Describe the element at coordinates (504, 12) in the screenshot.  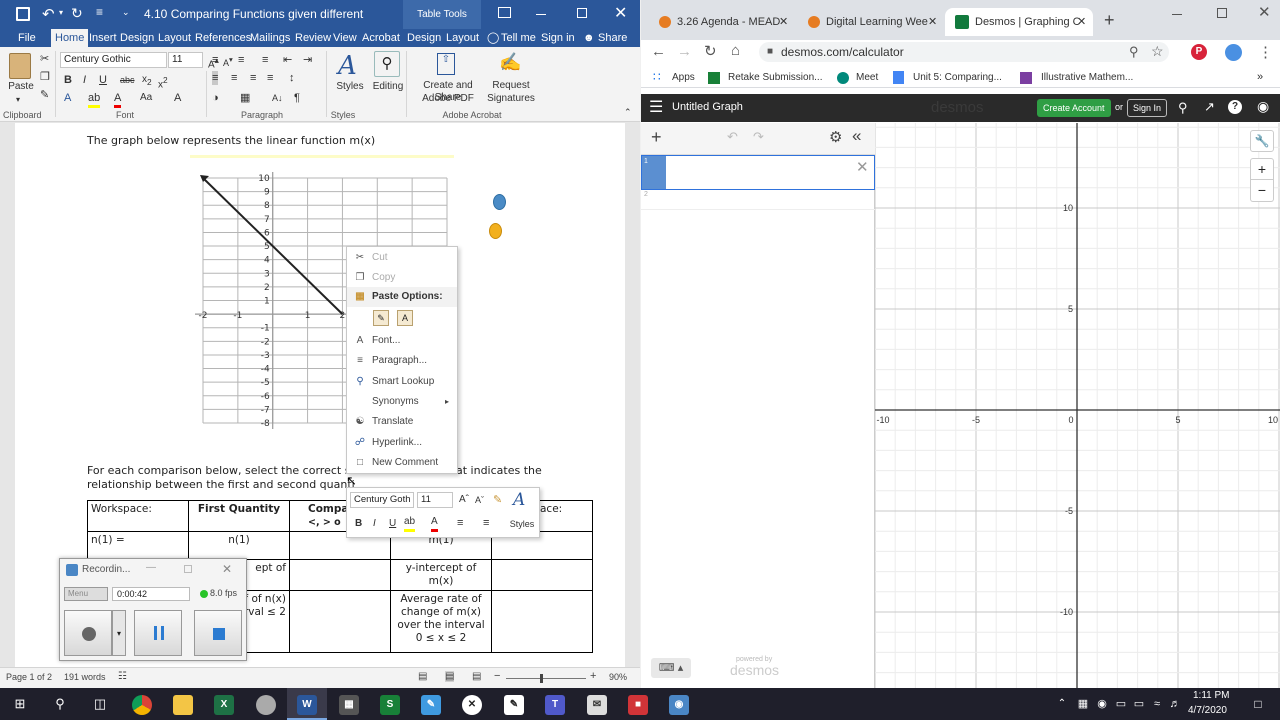
I see `ribbon-display-icon` at that location.